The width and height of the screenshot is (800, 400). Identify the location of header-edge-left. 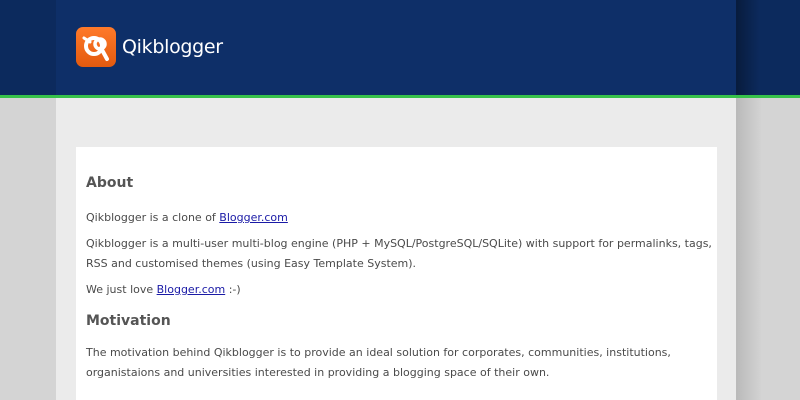
(28, 47).